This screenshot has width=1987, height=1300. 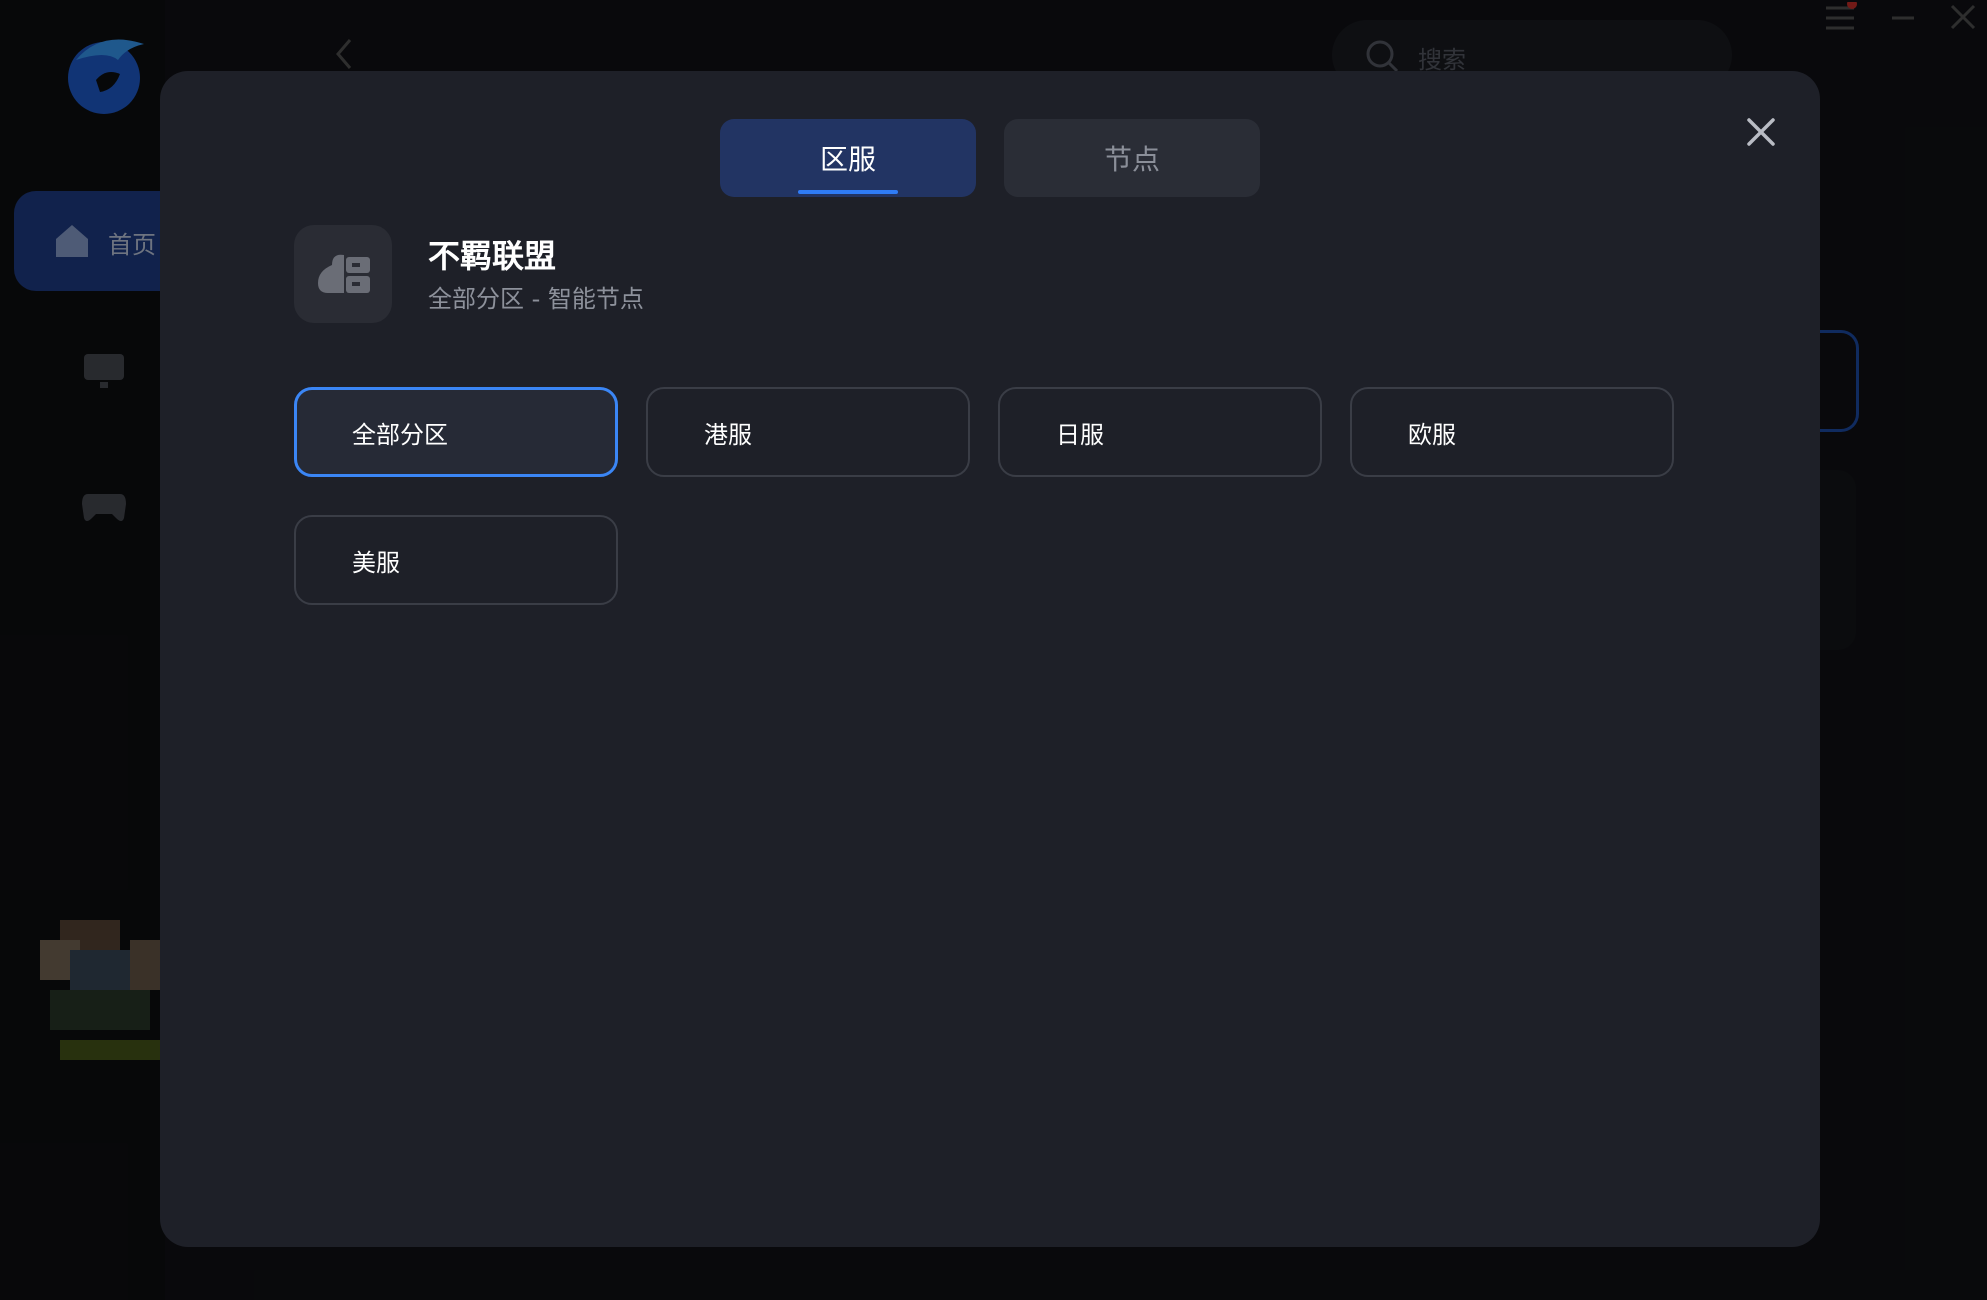 I want to click on region-option-all: 全部分区, so click(x=456, y=432).